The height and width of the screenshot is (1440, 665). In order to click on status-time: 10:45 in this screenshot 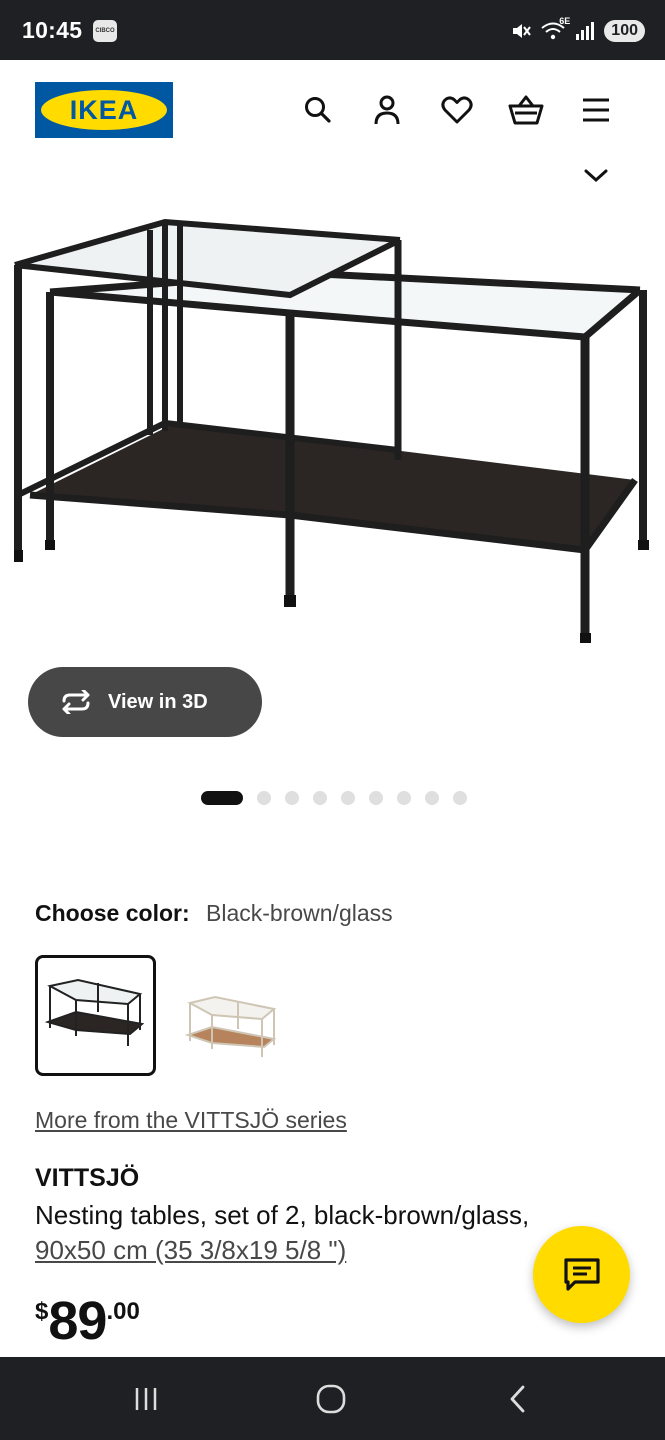, I will do `click(52, 30)`.